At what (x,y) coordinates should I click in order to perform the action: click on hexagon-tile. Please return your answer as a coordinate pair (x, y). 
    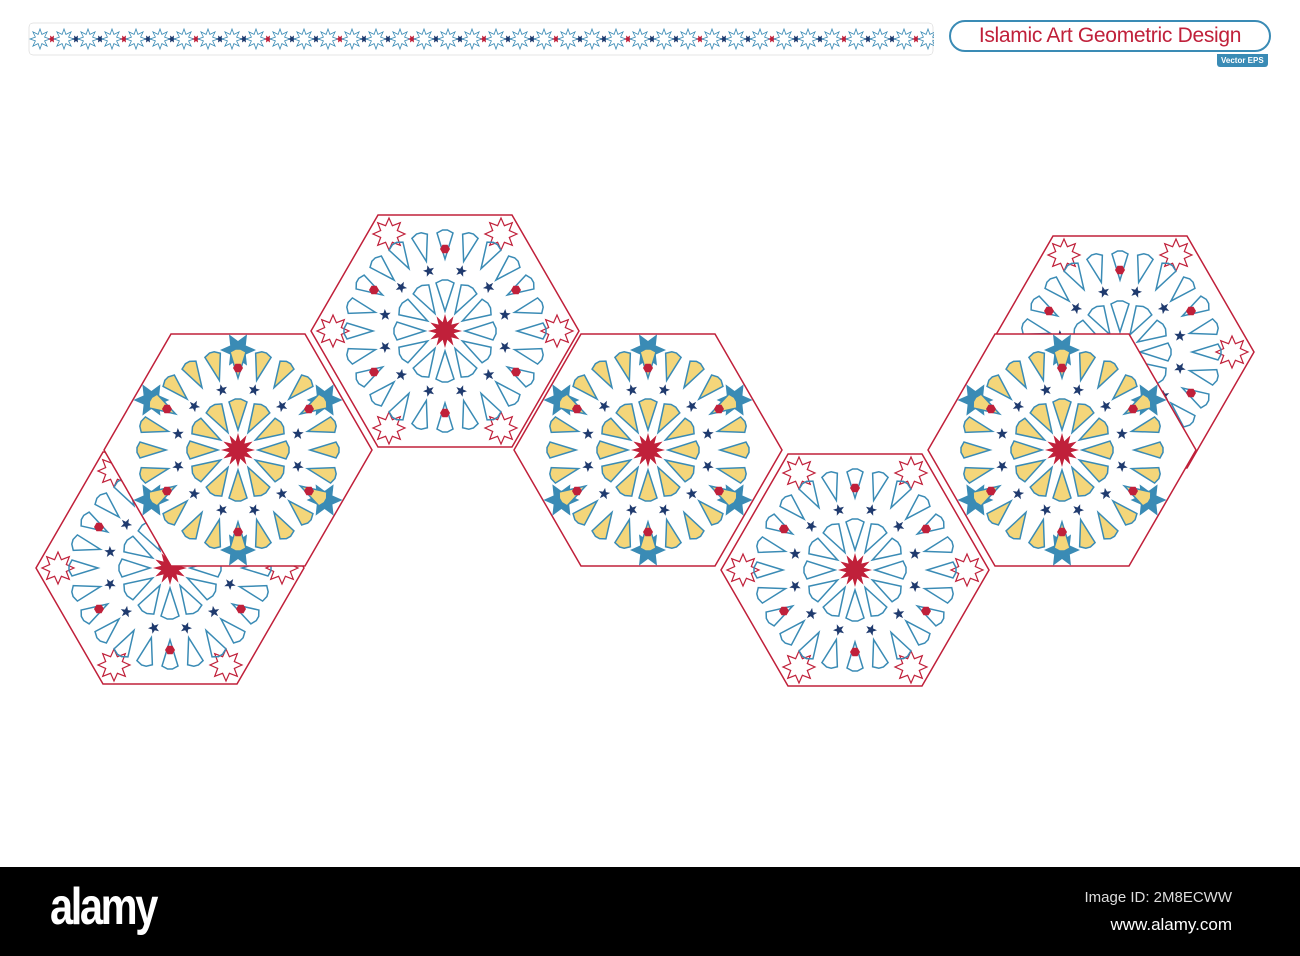
    Looking at the image, I should click on (855, 570).